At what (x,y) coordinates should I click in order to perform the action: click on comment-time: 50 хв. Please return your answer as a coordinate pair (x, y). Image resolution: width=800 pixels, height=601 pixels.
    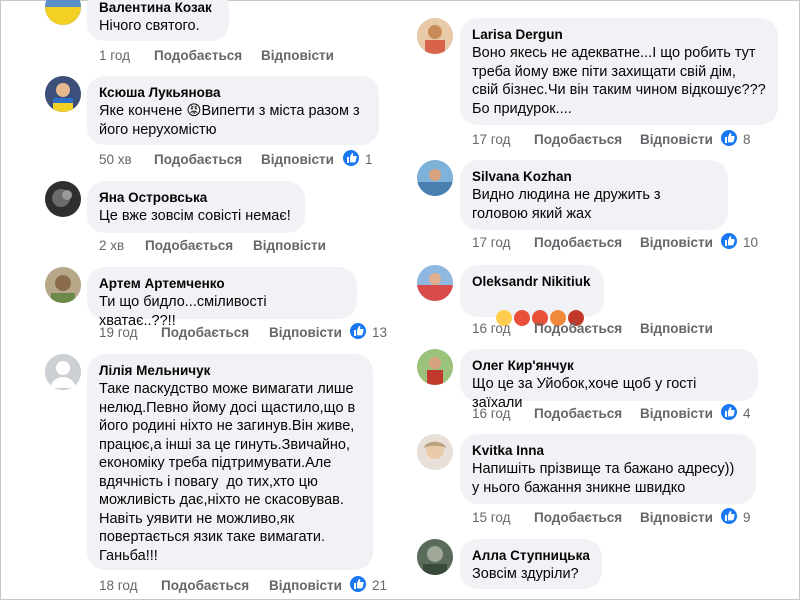
    Looking at the image, I should click on (115, 160).